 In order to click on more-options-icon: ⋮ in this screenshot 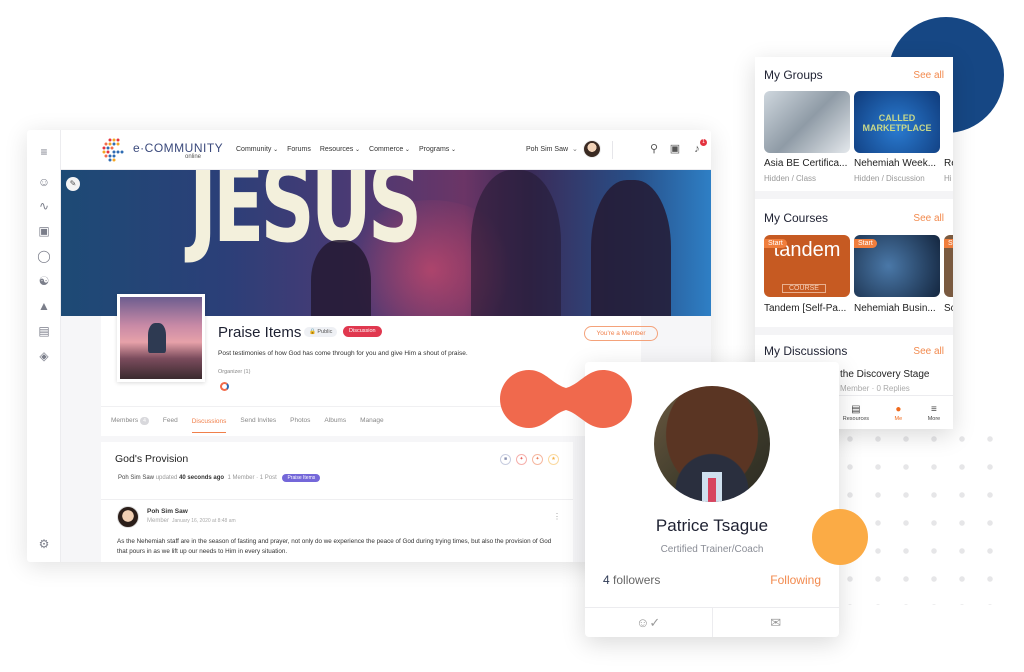, I will do `click(557, 516)`.